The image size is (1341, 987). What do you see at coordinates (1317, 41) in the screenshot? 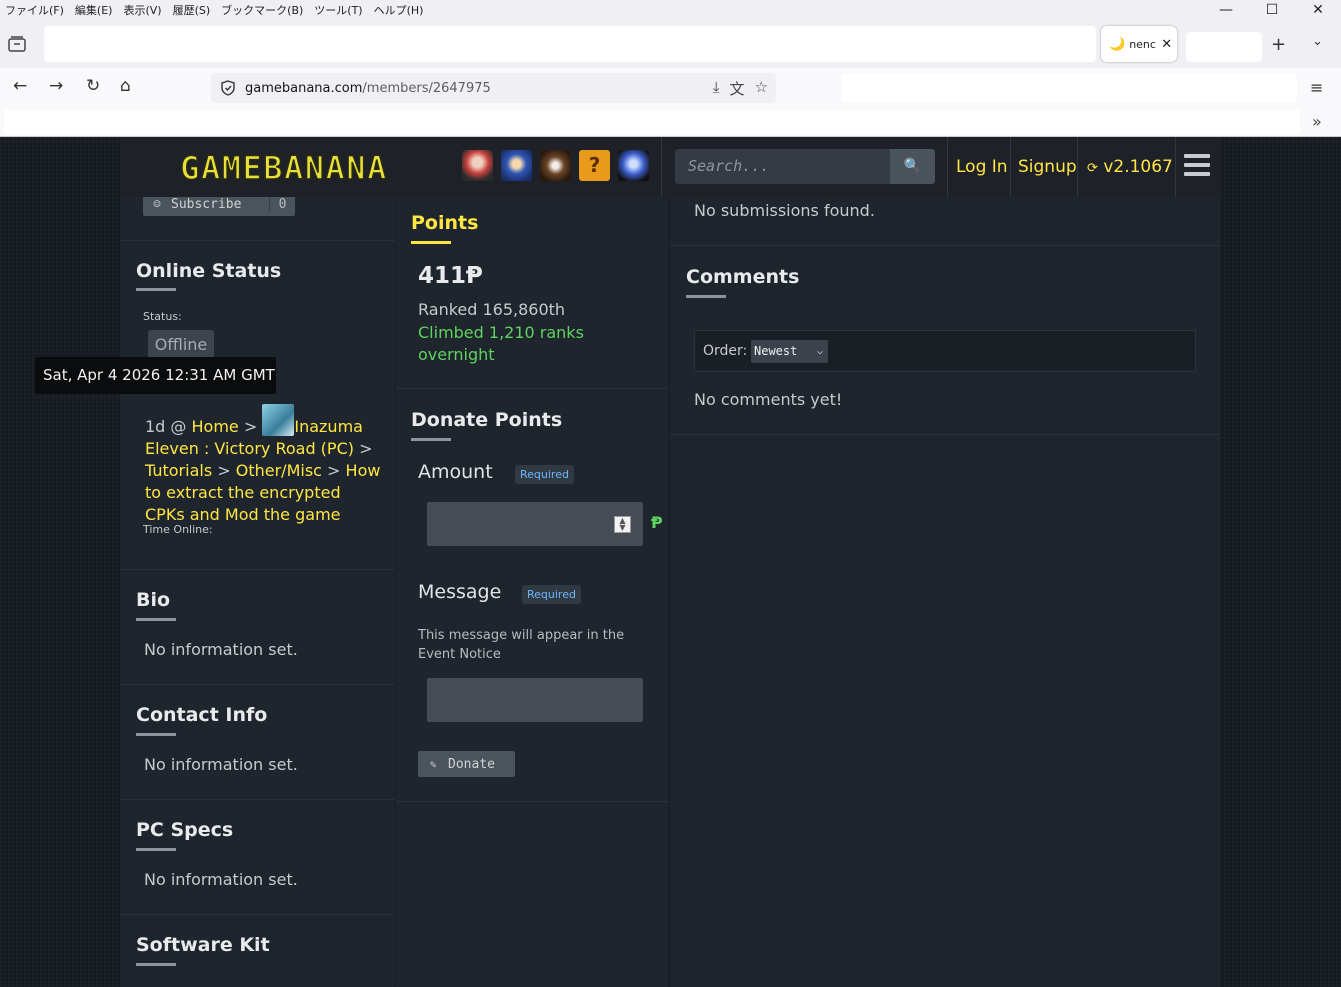
I see `chevron-down-icon: ⌄` at bounding box center [1317, 41].